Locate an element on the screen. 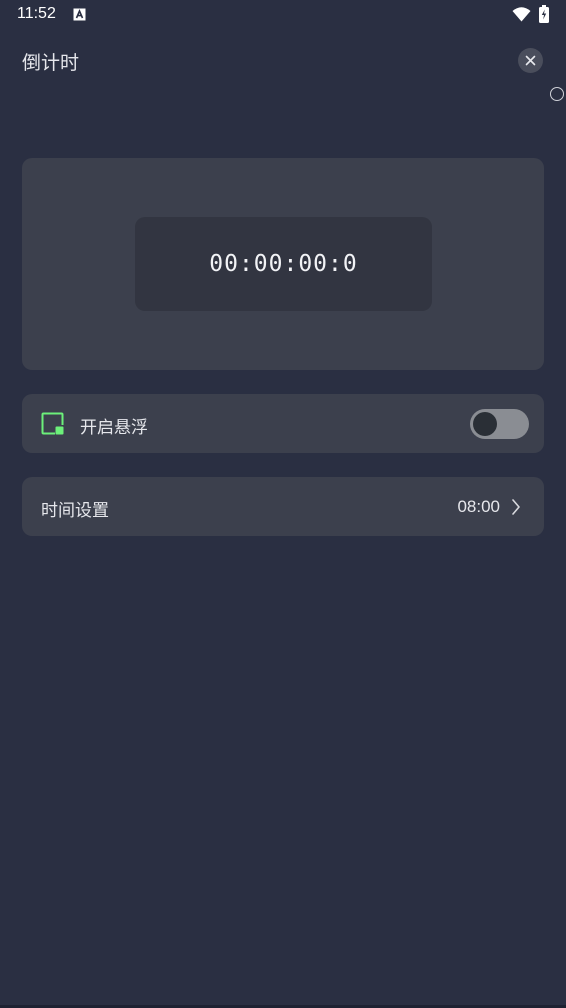 The image size is (566, 1008). timer-value: 00:00:00:0 is located at coordinates (283, 264).